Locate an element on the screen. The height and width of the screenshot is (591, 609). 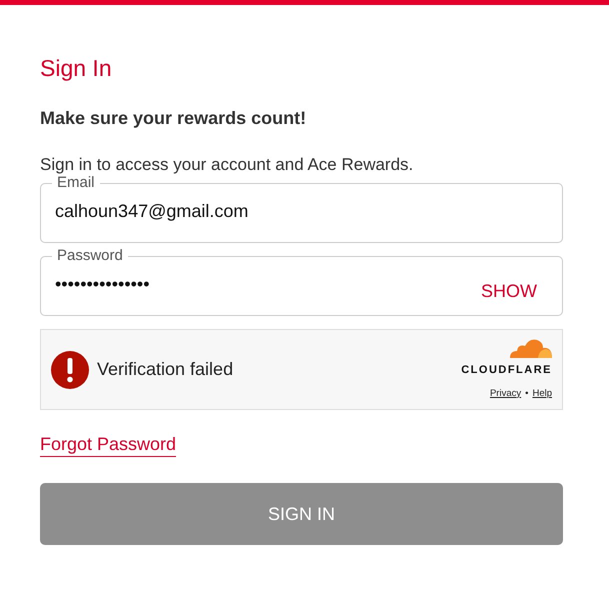
cloud-icon is located at coordinates (530, 348).